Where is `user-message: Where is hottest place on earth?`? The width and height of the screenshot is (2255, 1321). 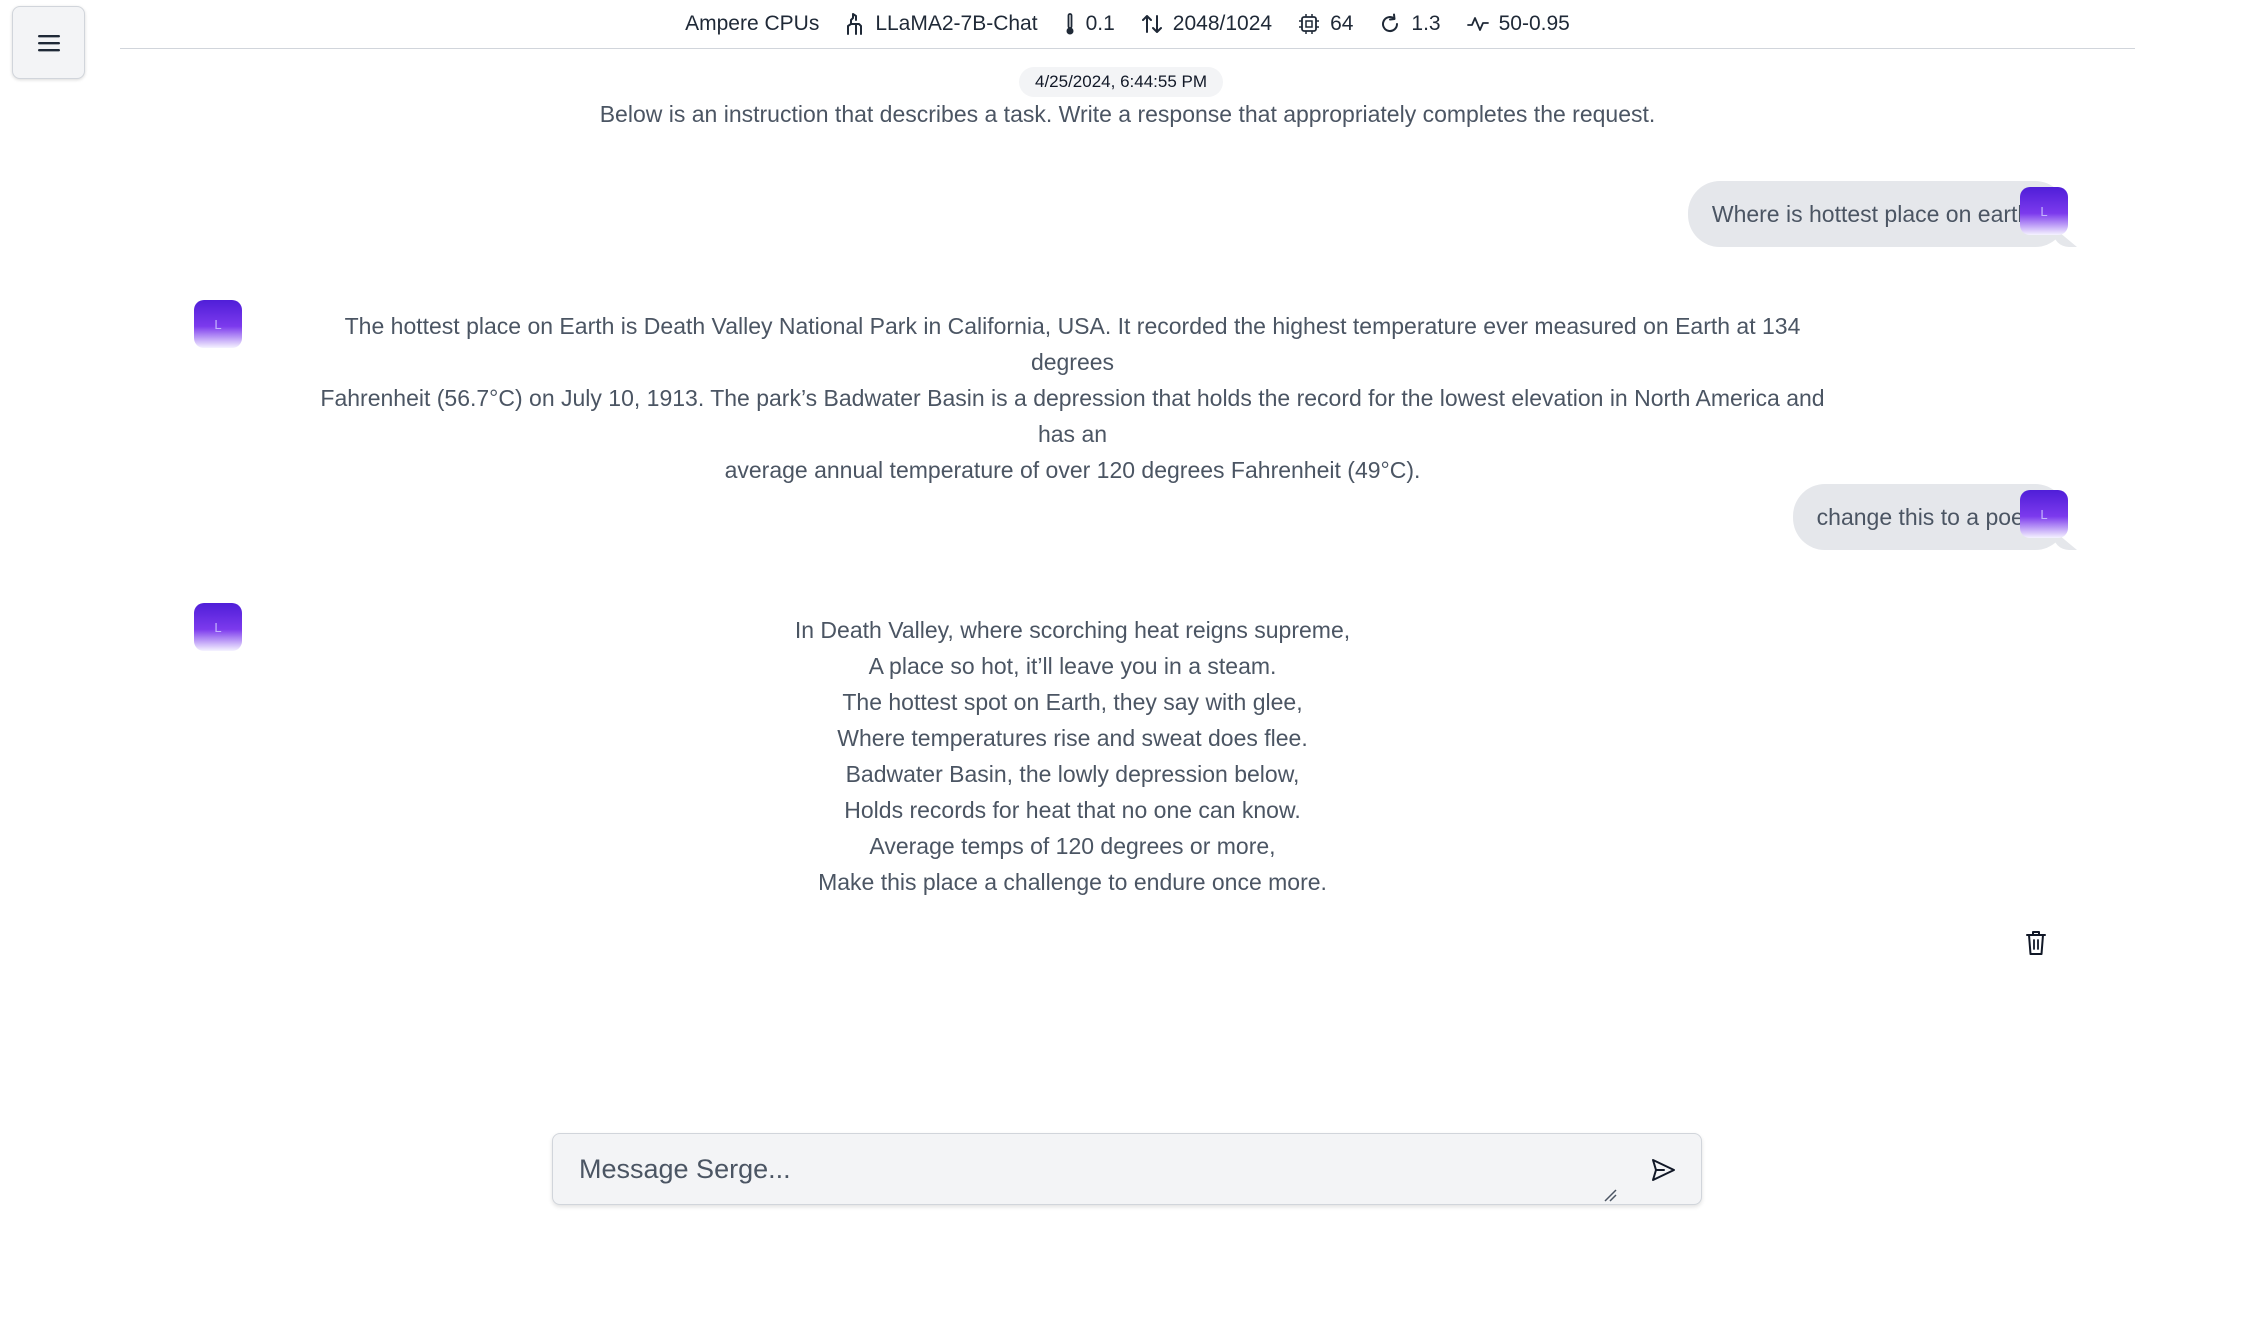 user-message: Where is hottest place on earth? is located at coordinates (1877, 214).